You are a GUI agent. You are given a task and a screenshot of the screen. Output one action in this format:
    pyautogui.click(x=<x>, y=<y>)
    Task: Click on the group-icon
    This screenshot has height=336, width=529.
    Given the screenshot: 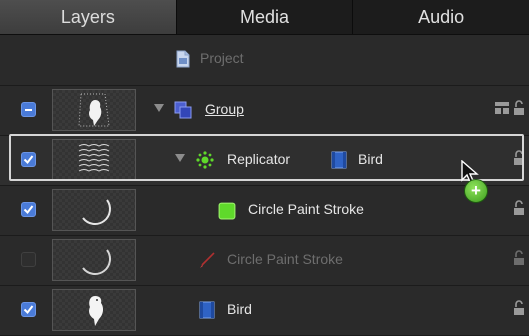 What is the action you would take?
    pyautogui.click(x=183, y=110)
    